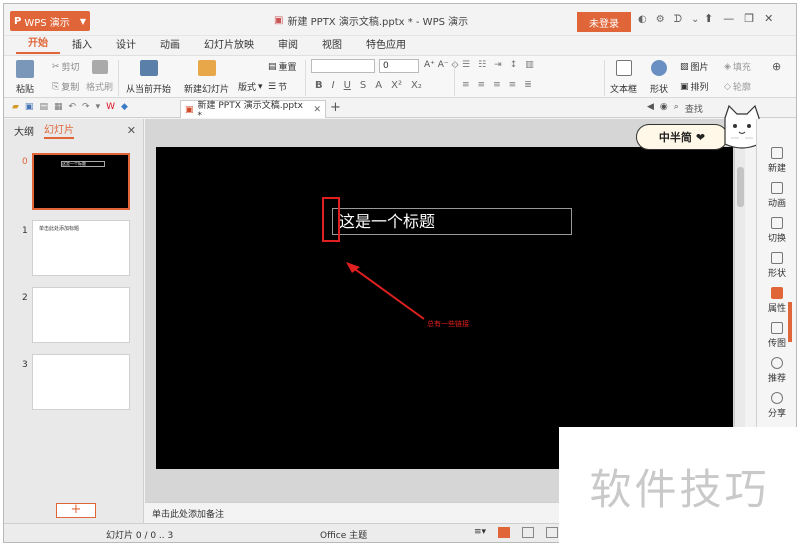 Image resolution: width=800 pixels, height=546 pixels. Describe the element at coordinates (277, 87) in the screenshot. I see `section-button: ☰ 节` at that location.